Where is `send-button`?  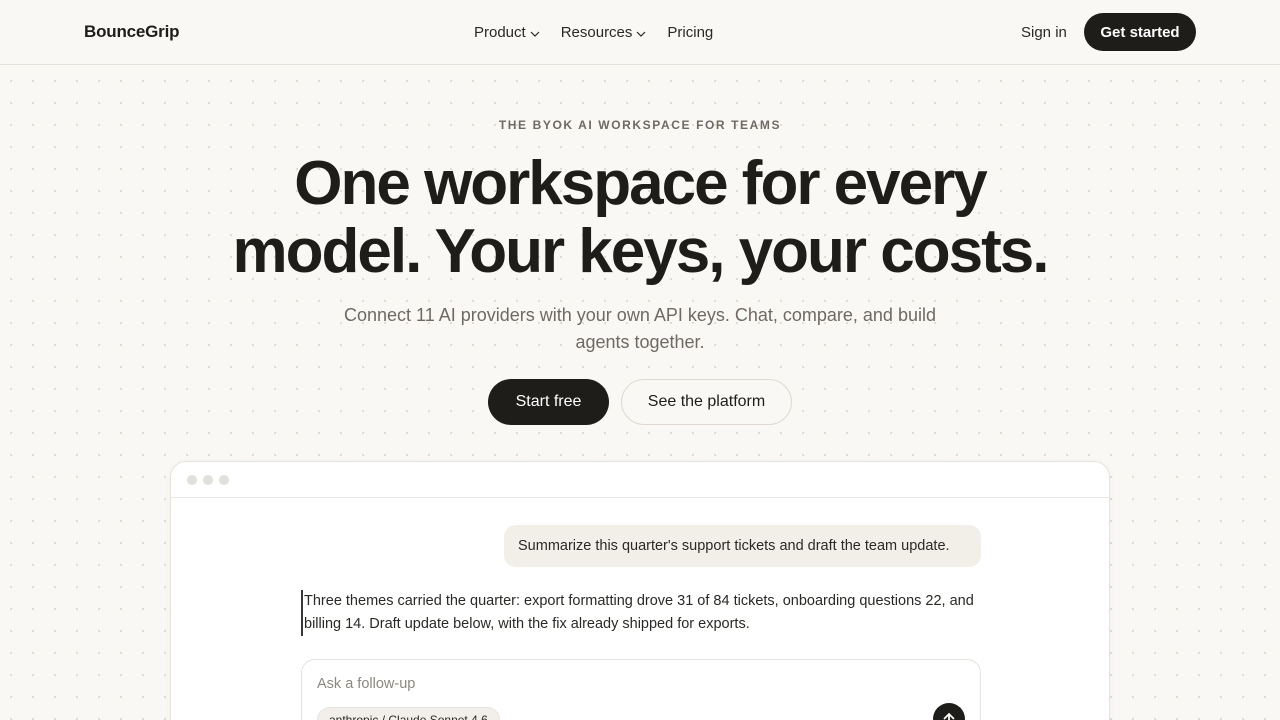
send-button is located at coordinates (949, 711).